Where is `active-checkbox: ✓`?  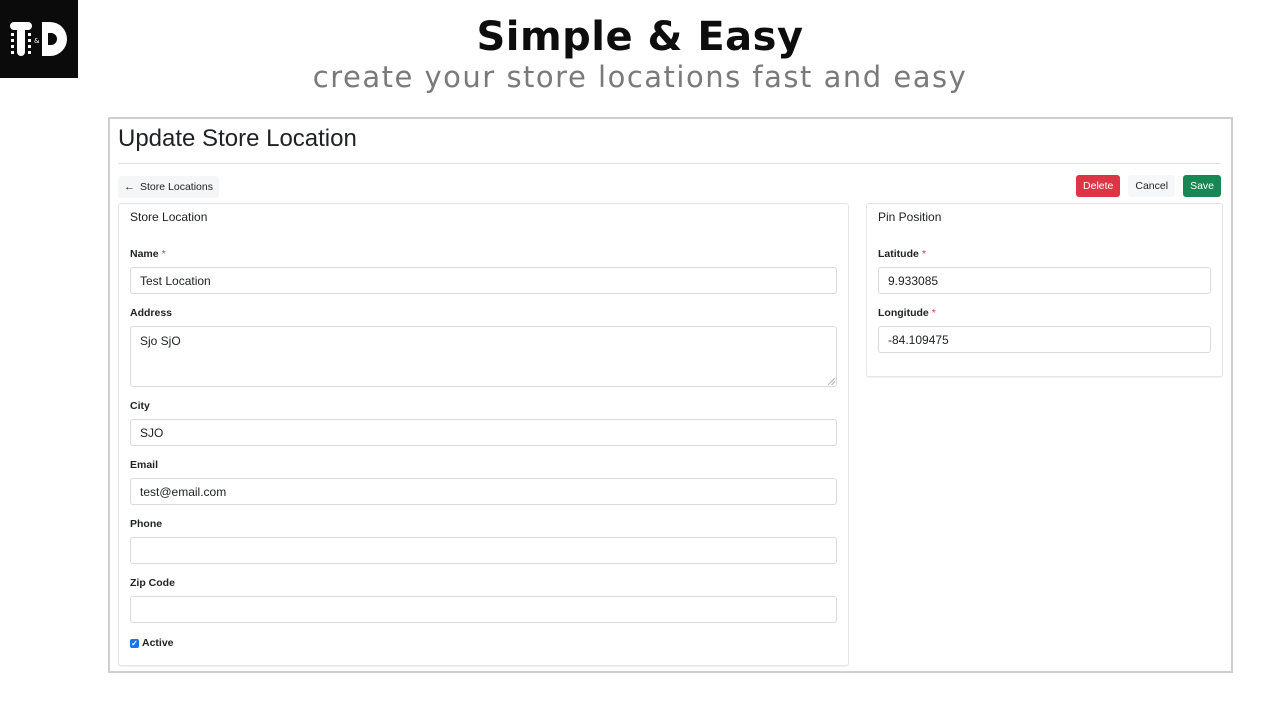
active-checkbox: ✓ is located at coordinates (134, 643).